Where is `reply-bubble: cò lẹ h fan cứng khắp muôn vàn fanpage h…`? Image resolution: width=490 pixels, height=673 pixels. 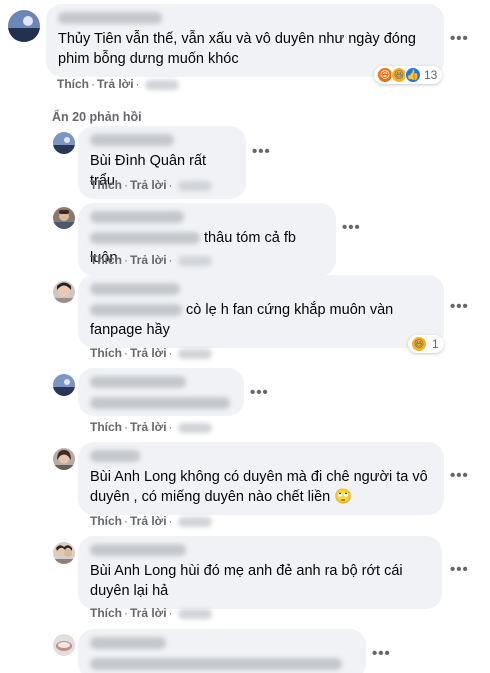
reply-bubble: cò lẹ h fan cứng khắp muôn vàn fanpage h… is located at coordinates (261, 311).